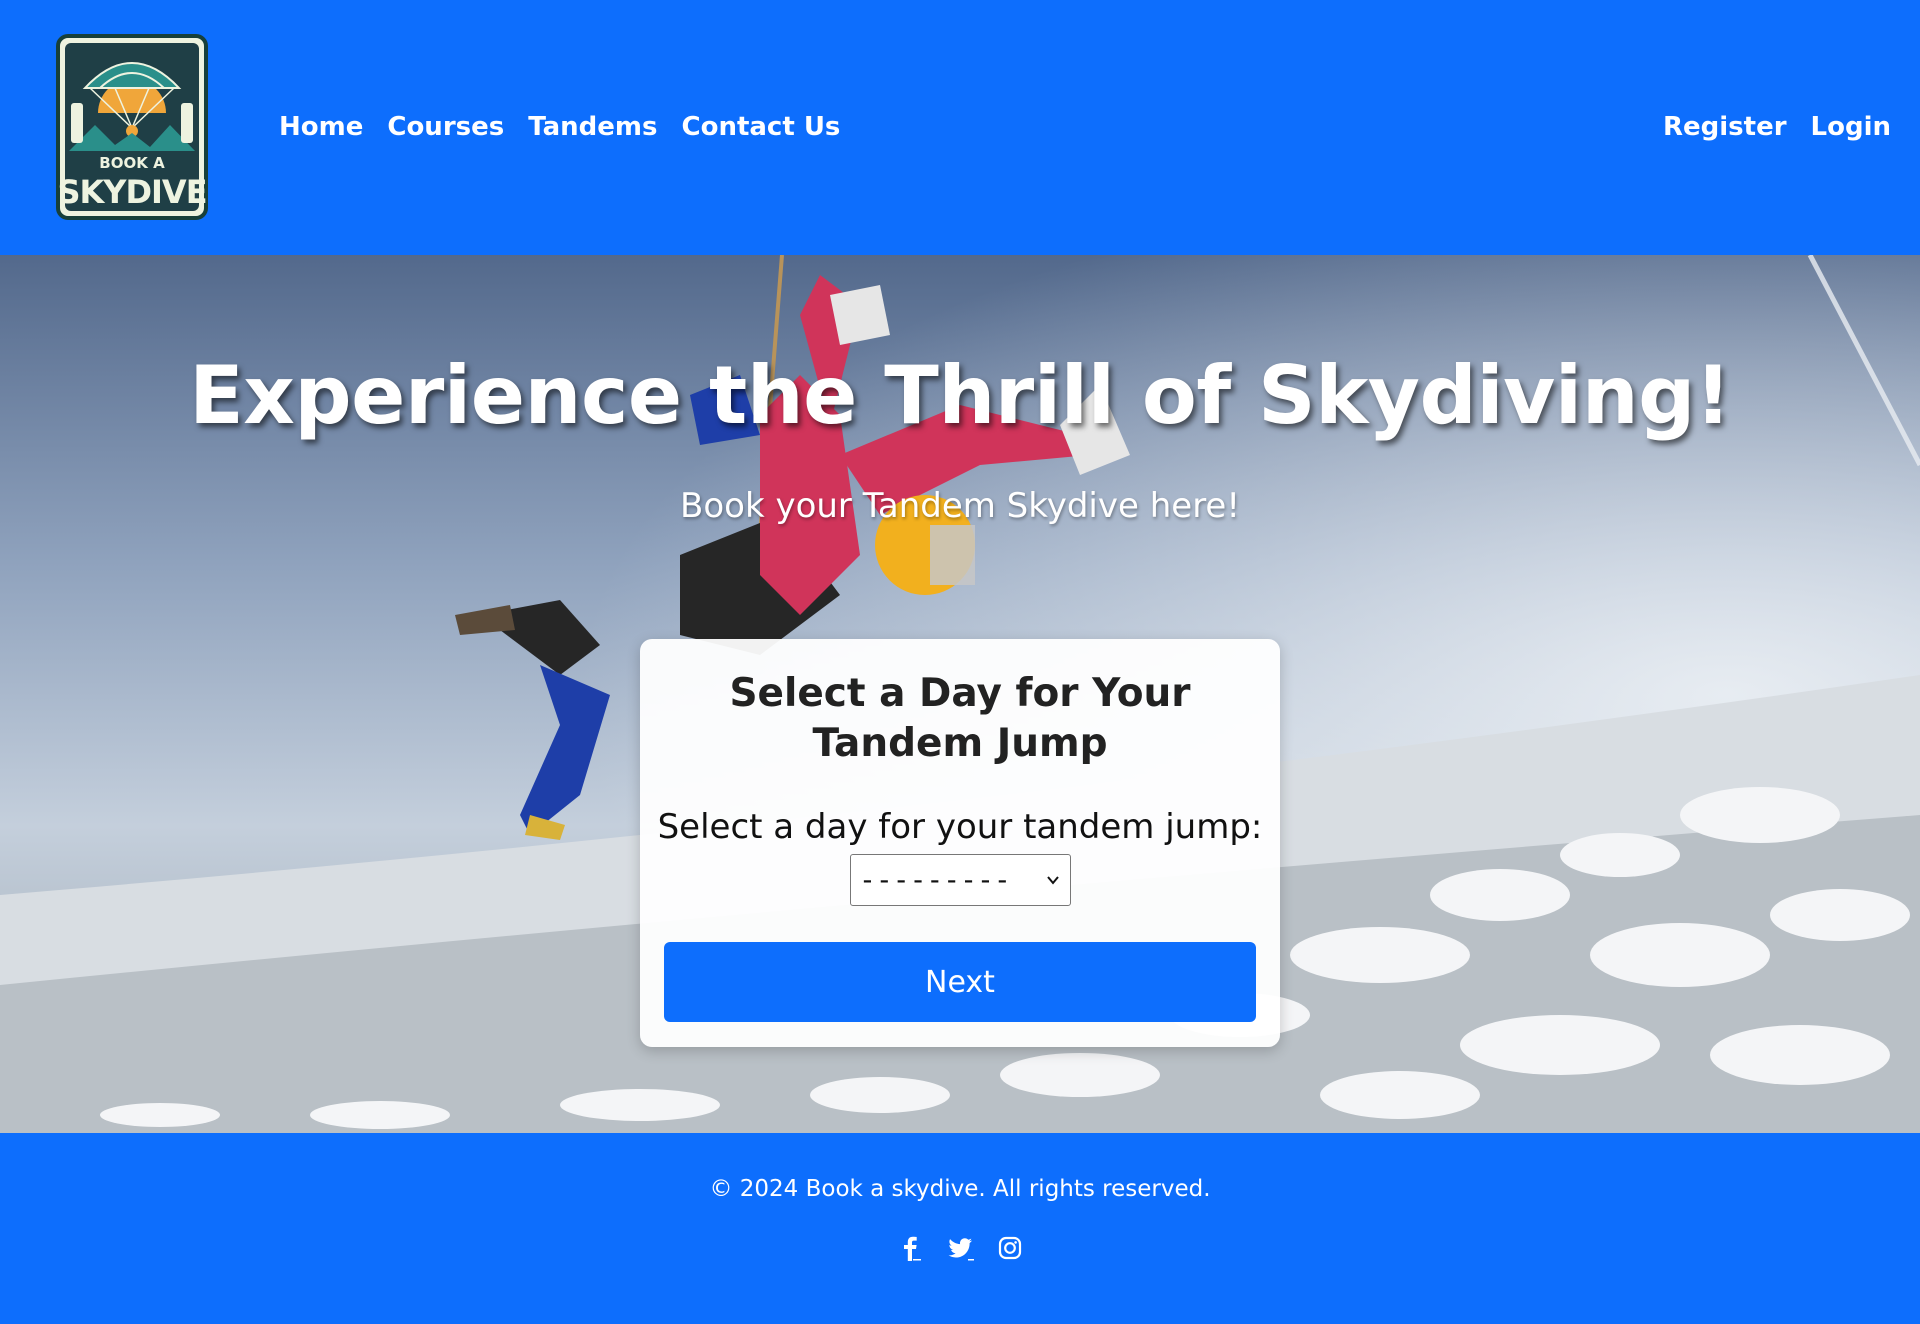 The height and width of the screenshot is (1324, 1920). I want to click on nav-login: Login, so click(1851, 127).